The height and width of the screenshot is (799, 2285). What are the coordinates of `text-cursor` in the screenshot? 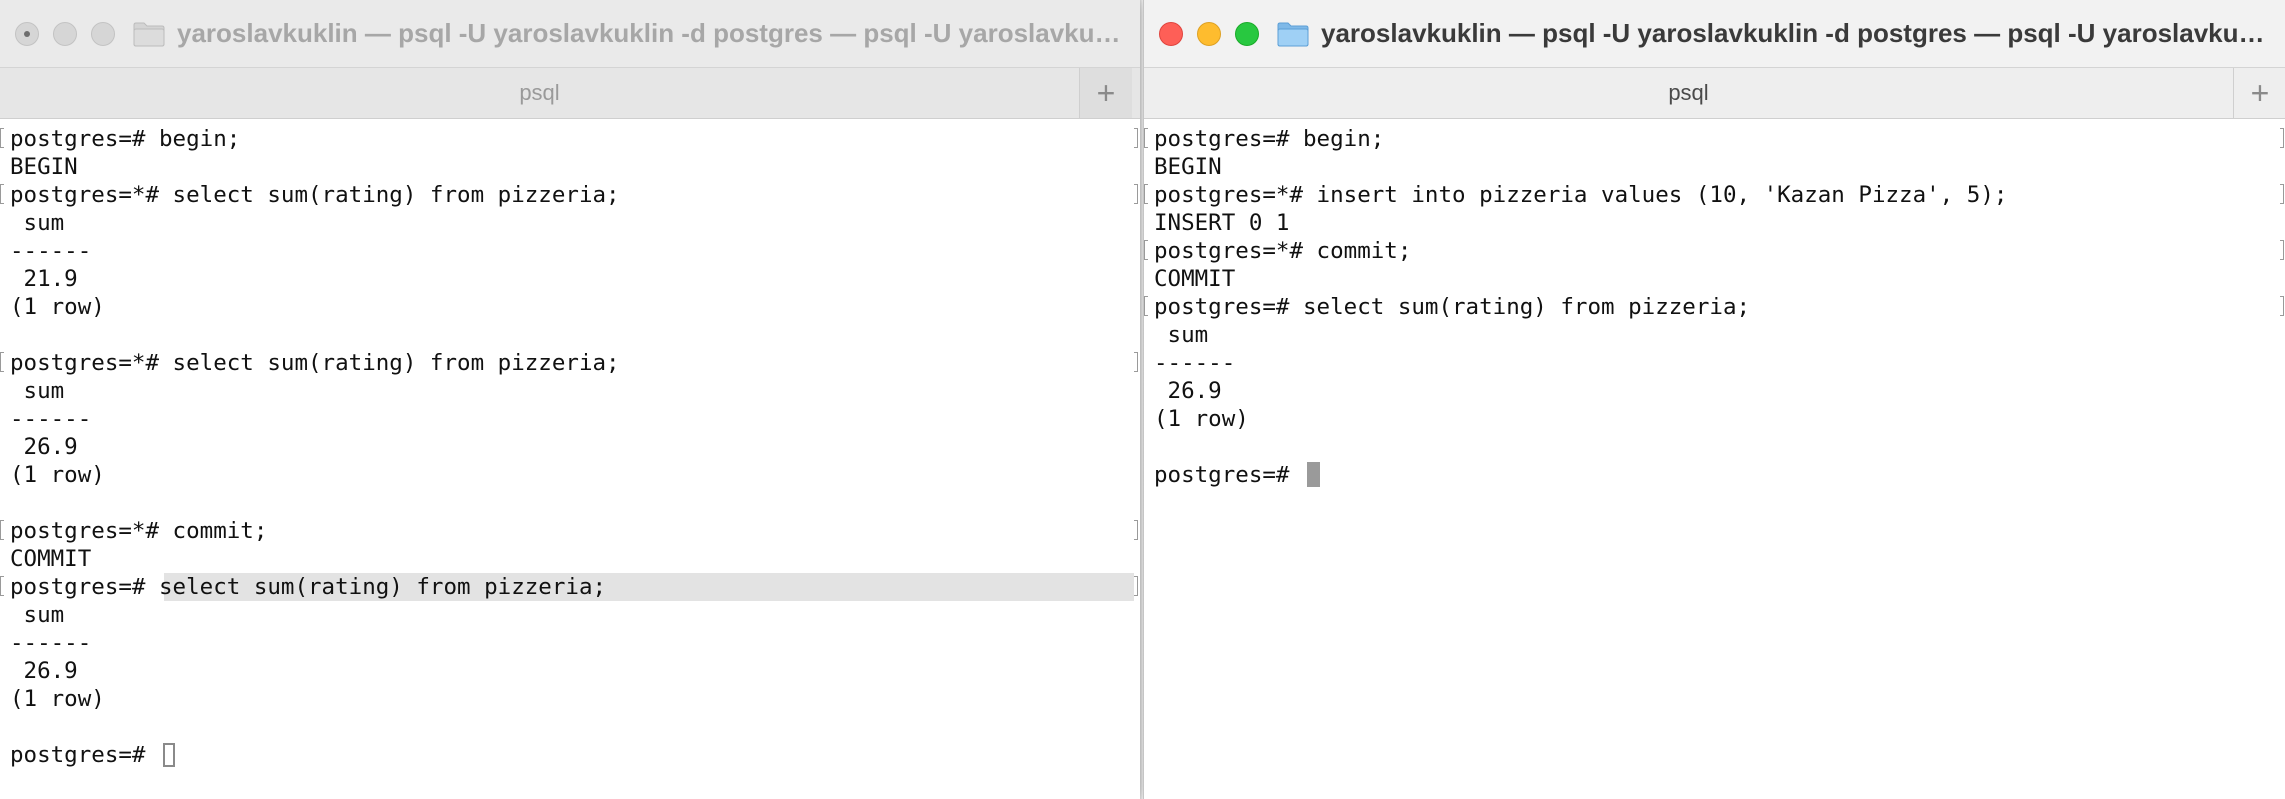 It's located at (169, 755).